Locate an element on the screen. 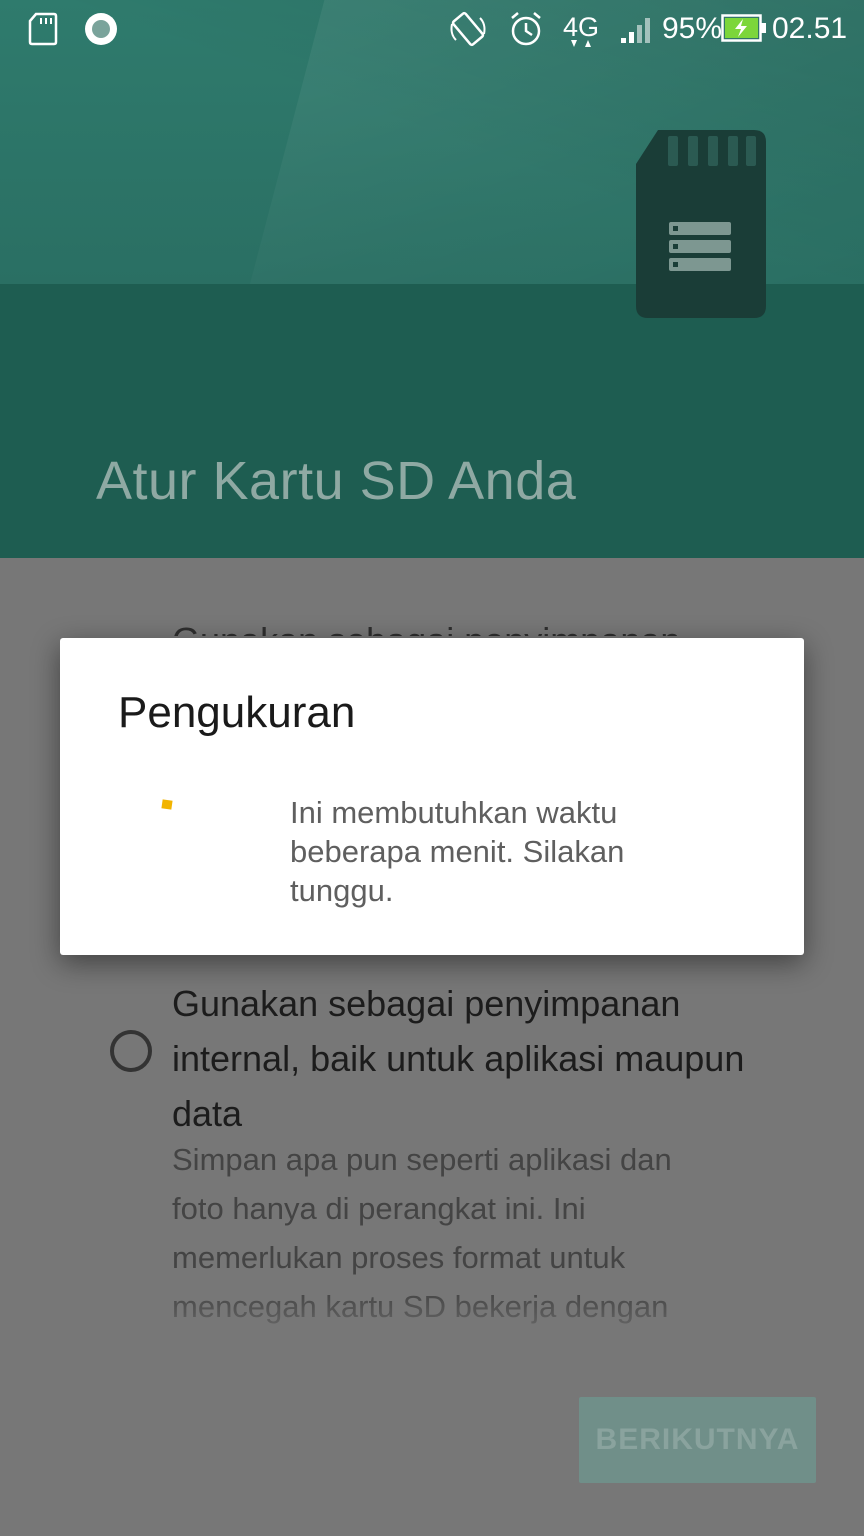  dialog-title: Pengukuran is located at coordinates (237, 712).